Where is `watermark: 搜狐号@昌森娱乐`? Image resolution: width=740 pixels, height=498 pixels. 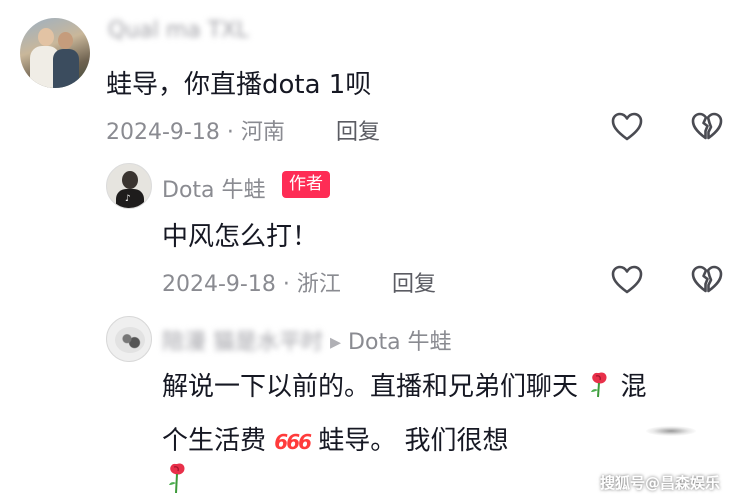 watermark: 搜狐号@昌森娱乐 is located at coordinates (660, 483).